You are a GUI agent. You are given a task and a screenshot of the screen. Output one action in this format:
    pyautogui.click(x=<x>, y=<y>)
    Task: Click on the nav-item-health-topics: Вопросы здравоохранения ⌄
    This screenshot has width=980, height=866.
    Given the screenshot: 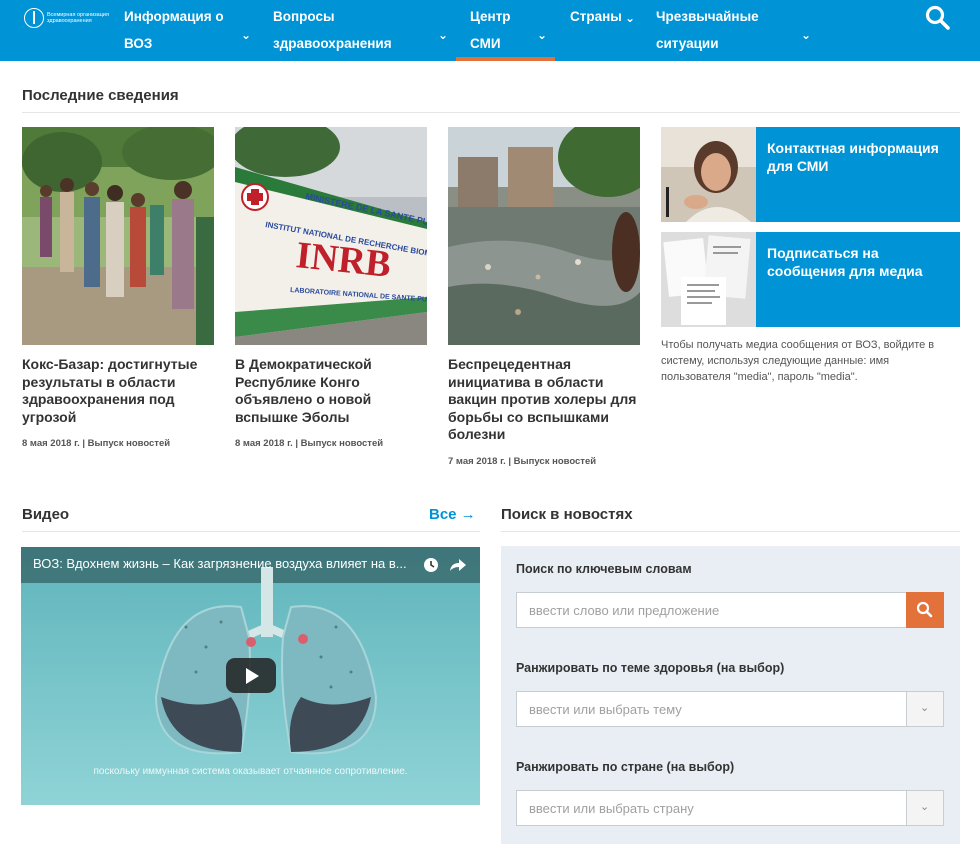 What is the action you would take?
    pyautogui.click(x=363, y=30)
    